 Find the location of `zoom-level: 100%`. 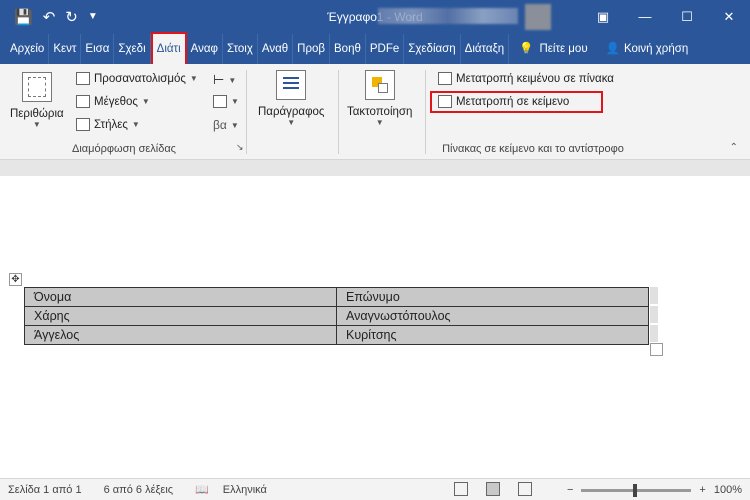

zoom-level: 100% is located at coordinates (728, 490).